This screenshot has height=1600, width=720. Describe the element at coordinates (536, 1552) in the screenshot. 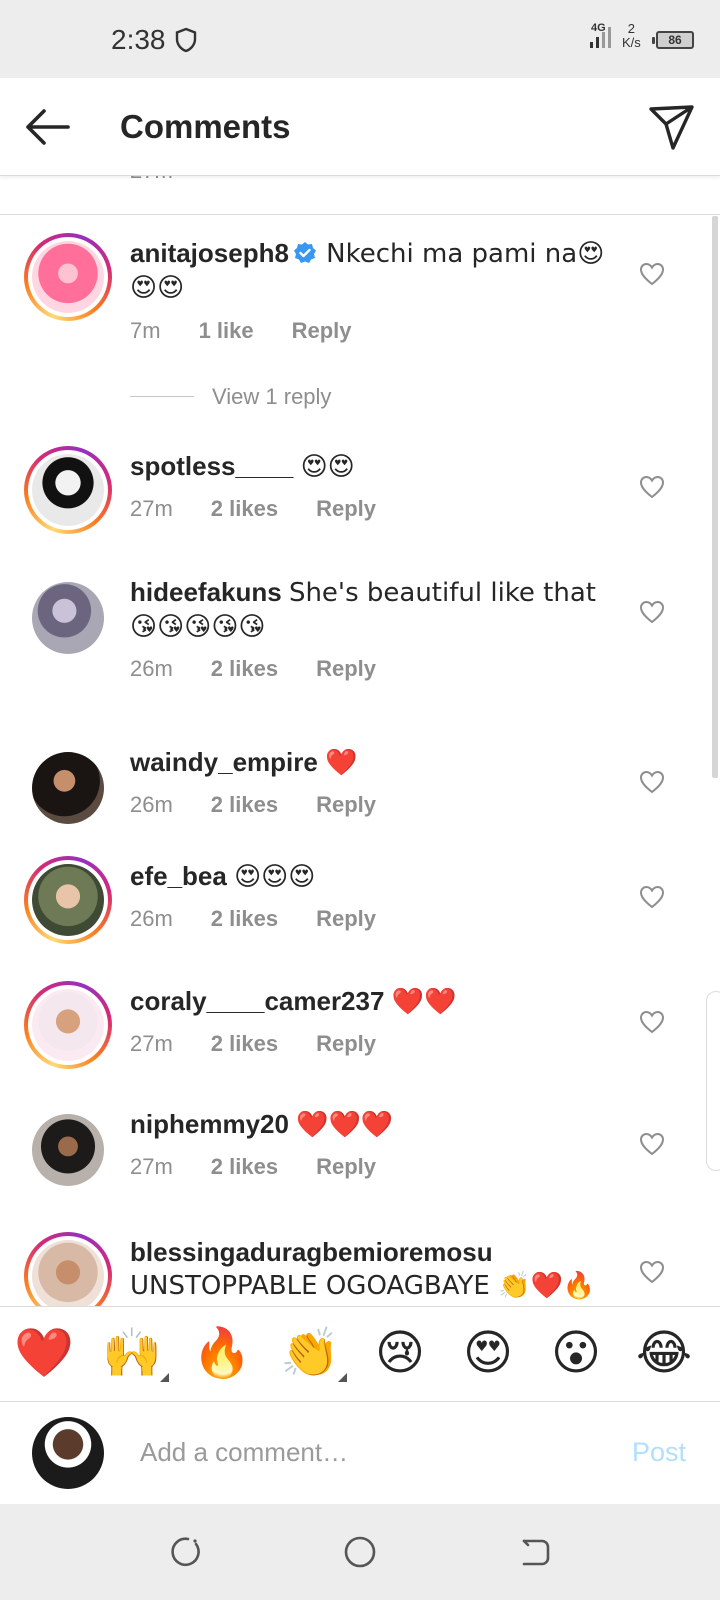

I see `back-nav-icon` at that location.